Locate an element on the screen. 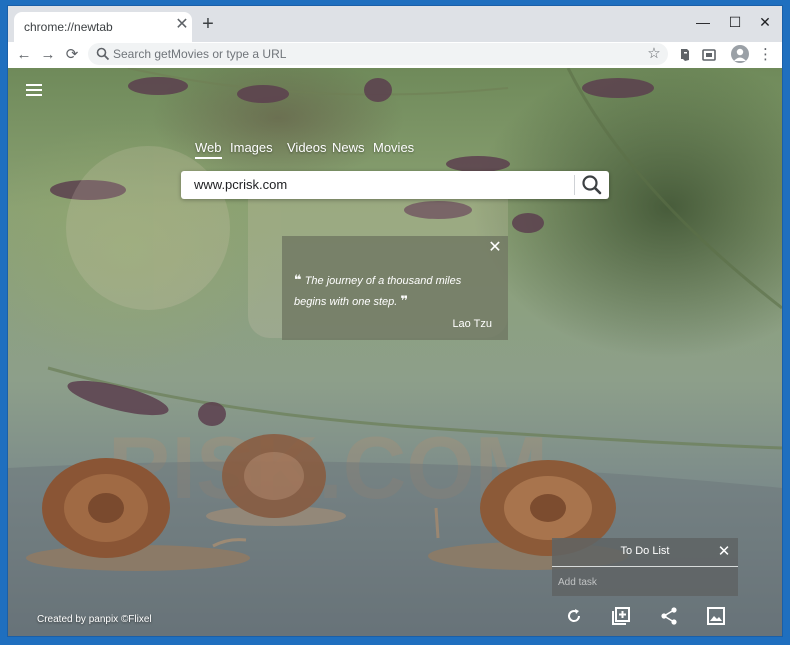 This screenshot has width=790, height=645. tab-newtab: chrome://newtab ✕ is located at coordinates (103, 27).